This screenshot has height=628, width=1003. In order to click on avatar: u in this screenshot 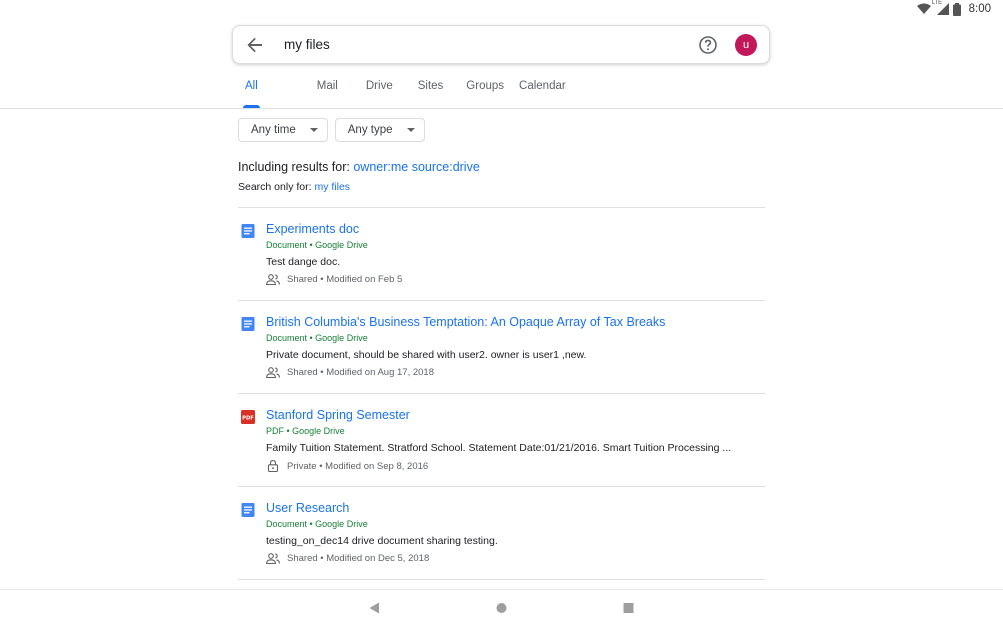, I will do `click(746, 44)`.